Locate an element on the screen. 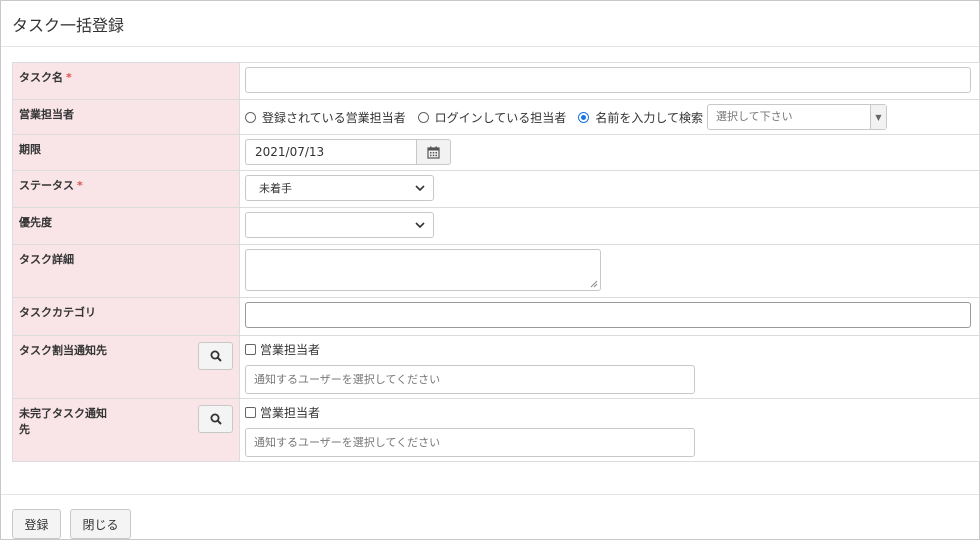 This screenshot has height=540, width=980. close-button: 閉じる is located at coordinates (100, 524).